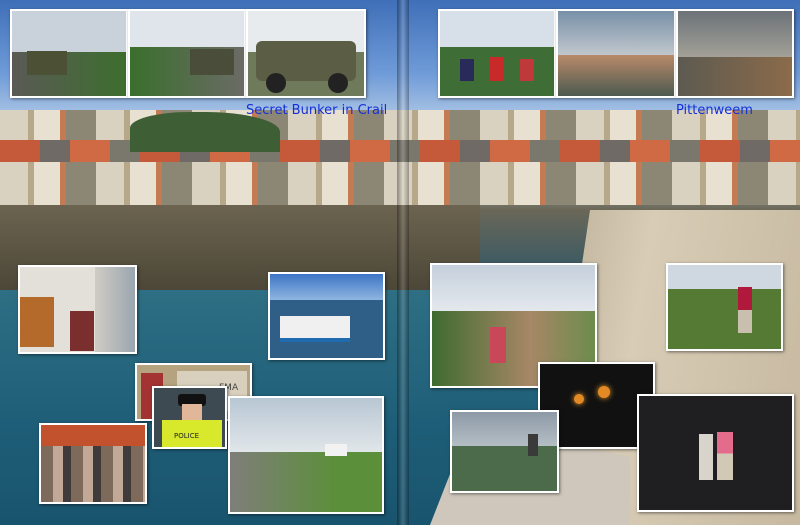  Describe the element at coordinates (724, 307) in the screenshot. I see `photo-man-walking-field-caravans` at that location.